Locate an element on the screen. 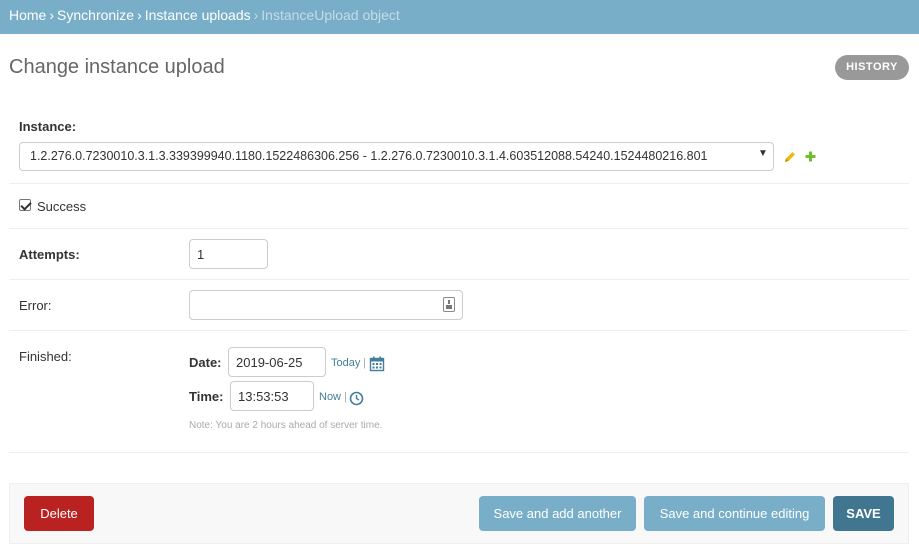 The height and width of the screenshot is (551, 919). history-button: HISTORY is located at coordinates (872, 67).